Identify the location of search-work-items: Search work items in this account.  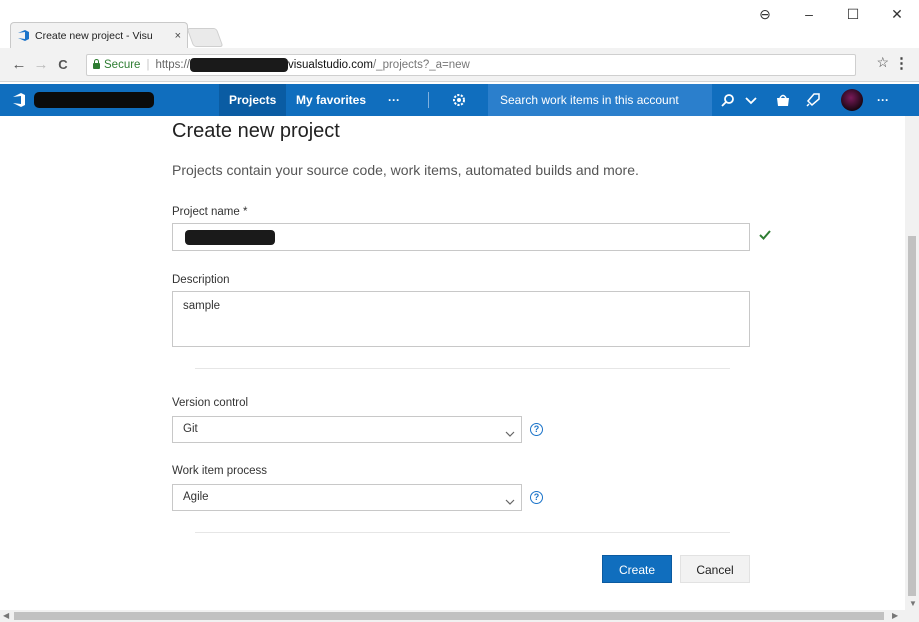
(600, 100).